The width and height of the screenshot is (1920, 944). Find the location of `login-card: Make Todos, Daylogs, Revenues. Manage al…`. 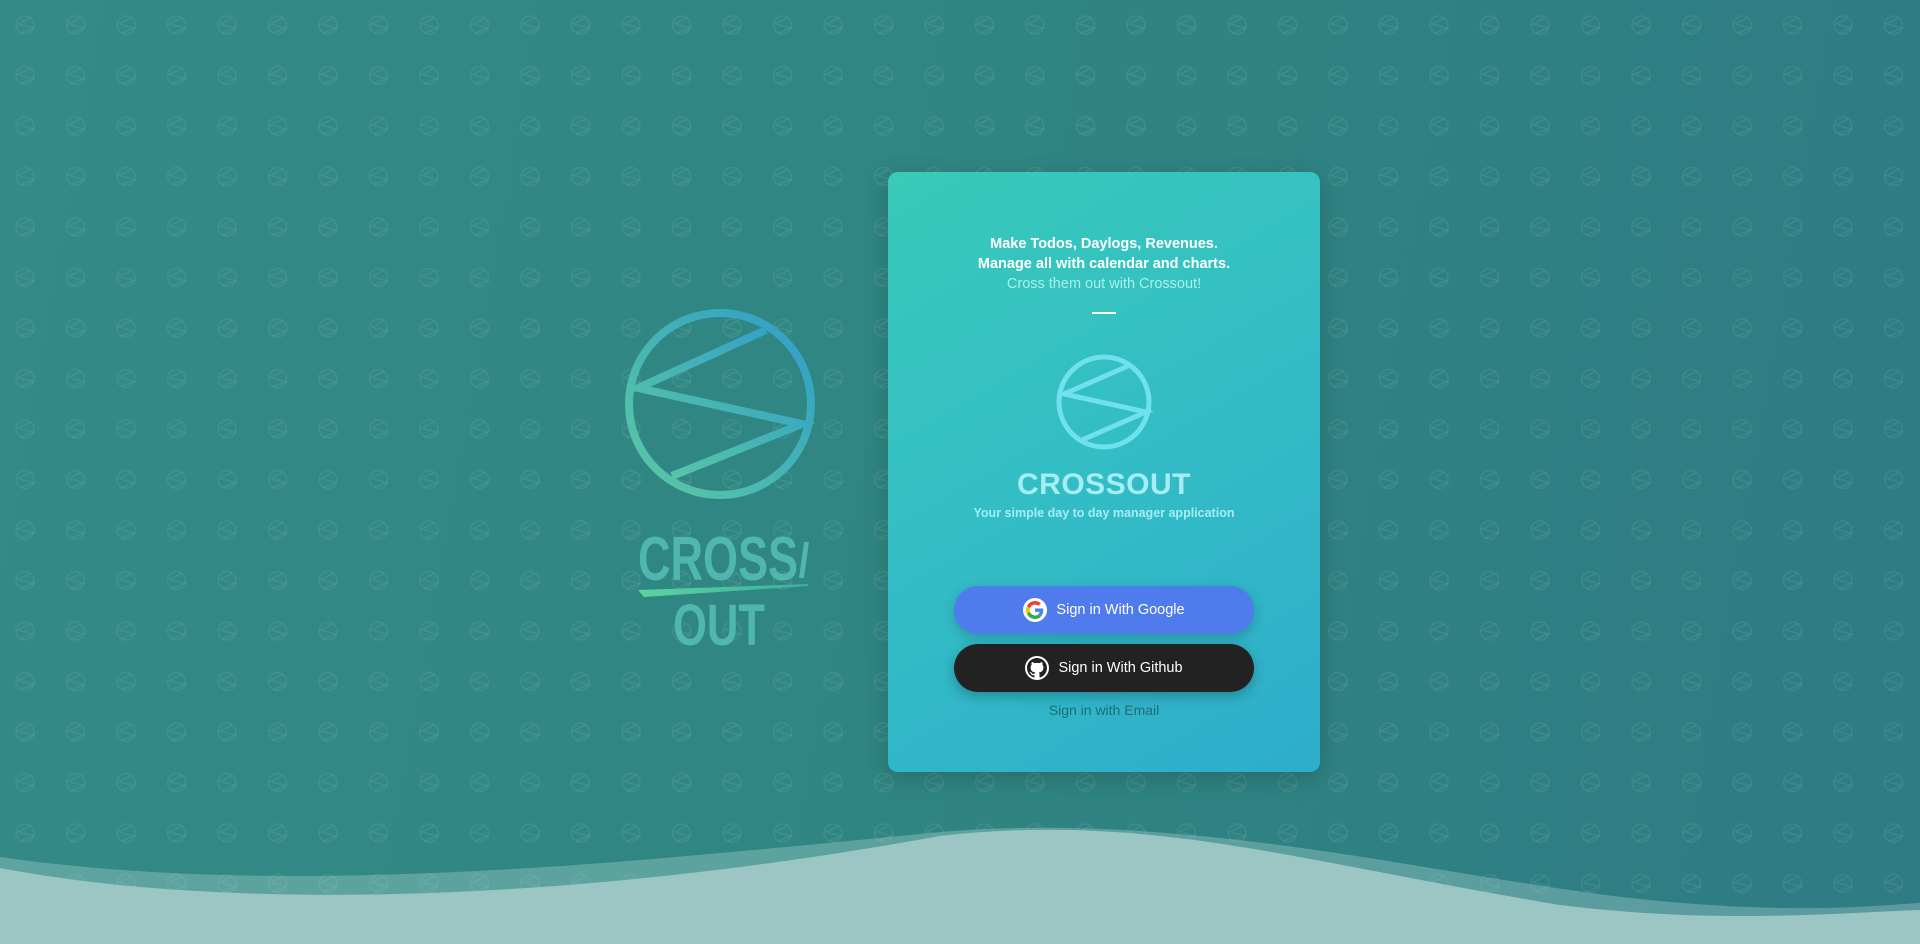

login-card: Make Todos, Daylogs, Revenues. Manage al… is located at coordinates (1104, 472).